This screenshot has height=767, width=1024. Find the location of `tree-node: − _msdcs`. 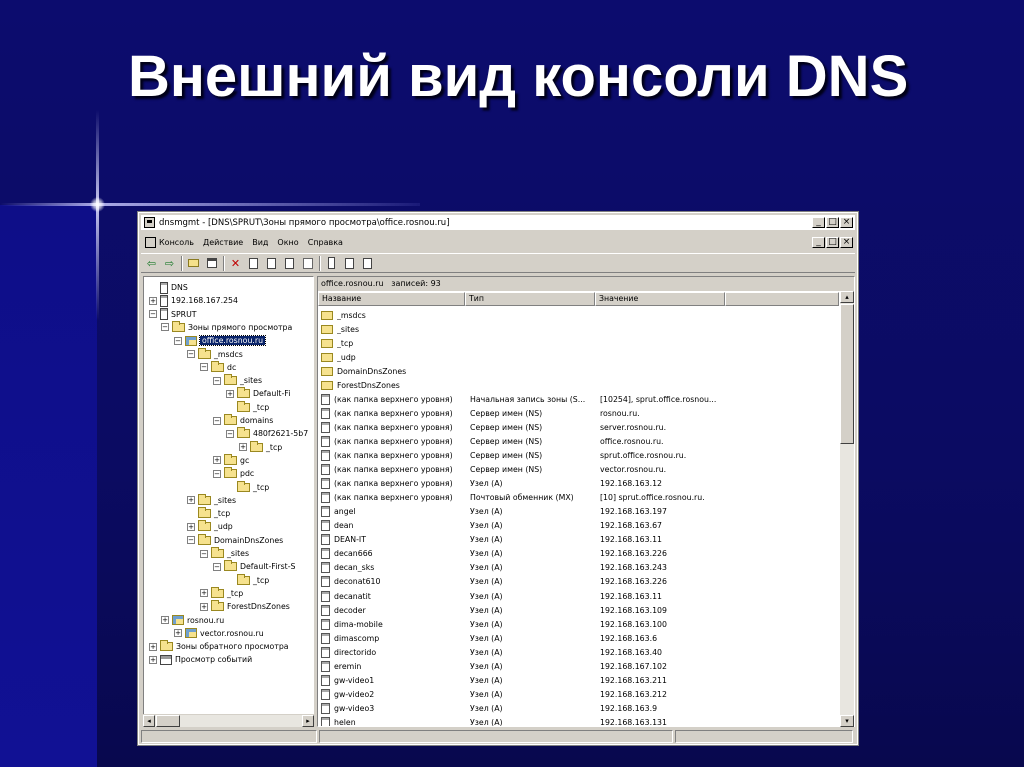

tree-node: − _msdcs is located at coordinates (215, 354).